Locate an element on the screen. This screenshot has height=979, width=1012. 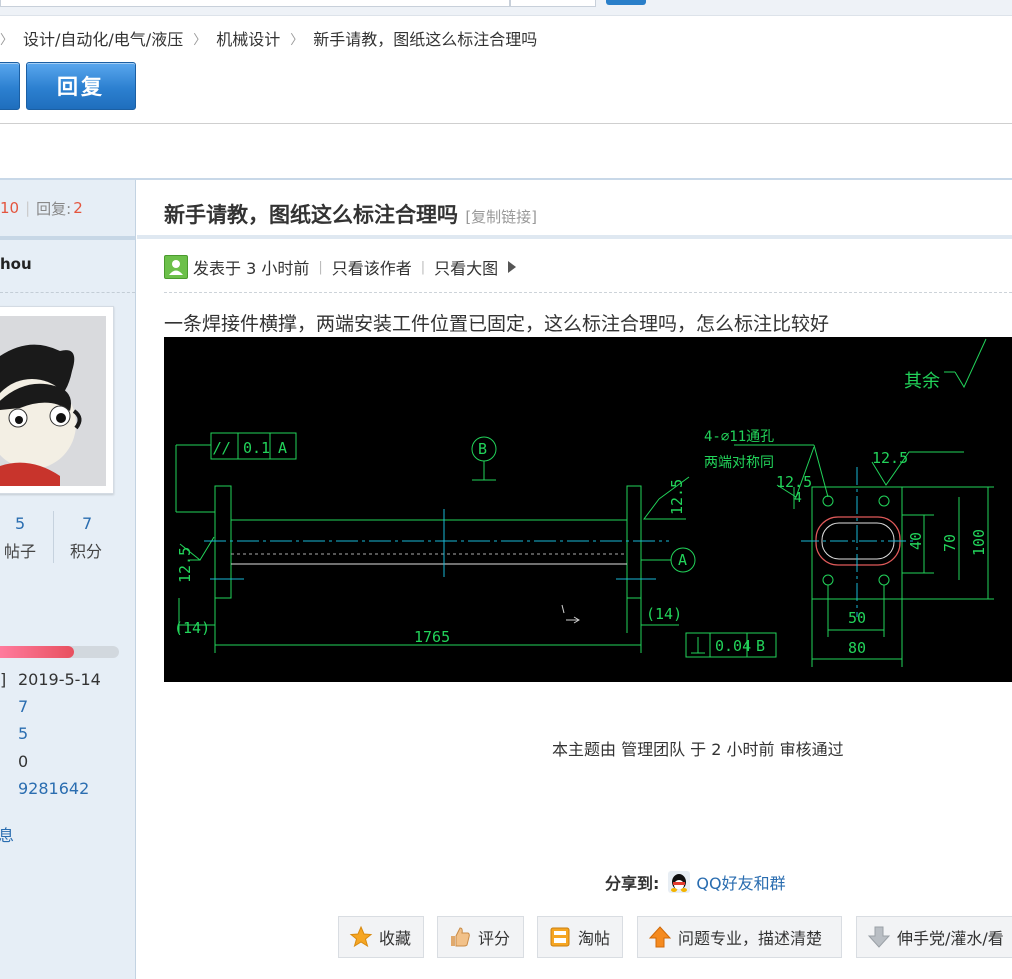
taobao-label: 淘帖 is located at coordinates (594, 938).